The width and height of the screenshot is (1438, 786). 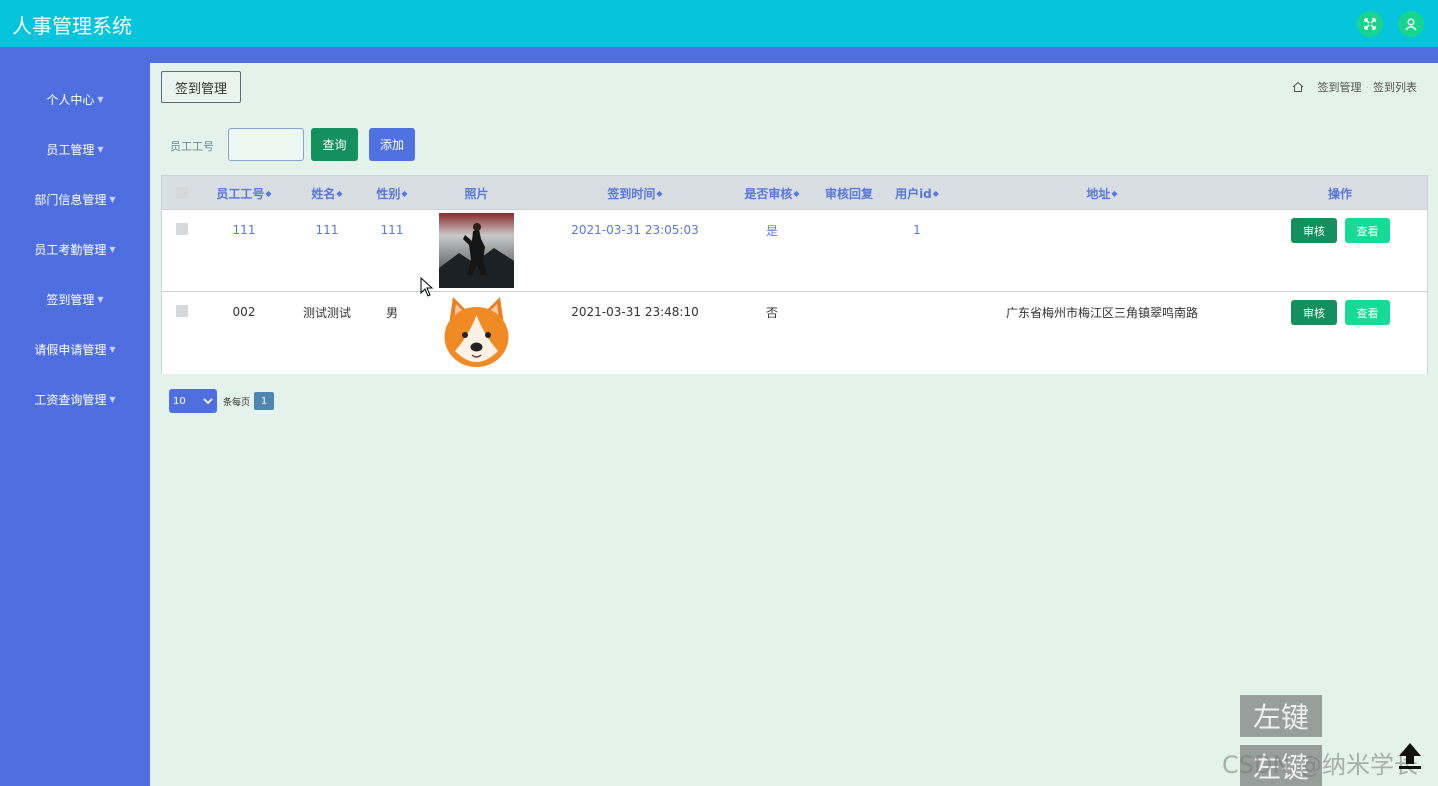 What do you see at coordinates (70, 399) in the screenshot?
I see `sidebar-item-label: 工资查询管理` at bounding box center [70, 399].